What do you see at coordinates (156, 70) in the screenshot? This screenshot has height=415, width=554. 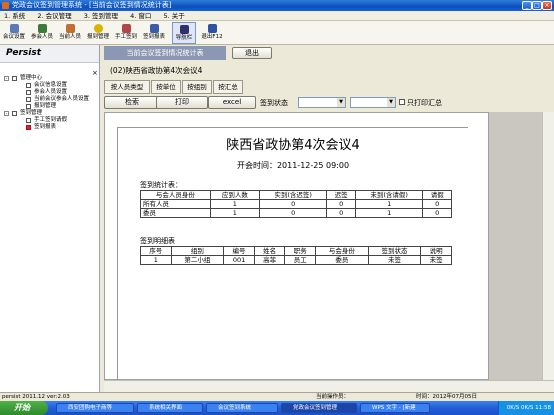 I see `meeting-subtitle: (02)陕西省政协第4次会议4` at bounding box center [156, 70].